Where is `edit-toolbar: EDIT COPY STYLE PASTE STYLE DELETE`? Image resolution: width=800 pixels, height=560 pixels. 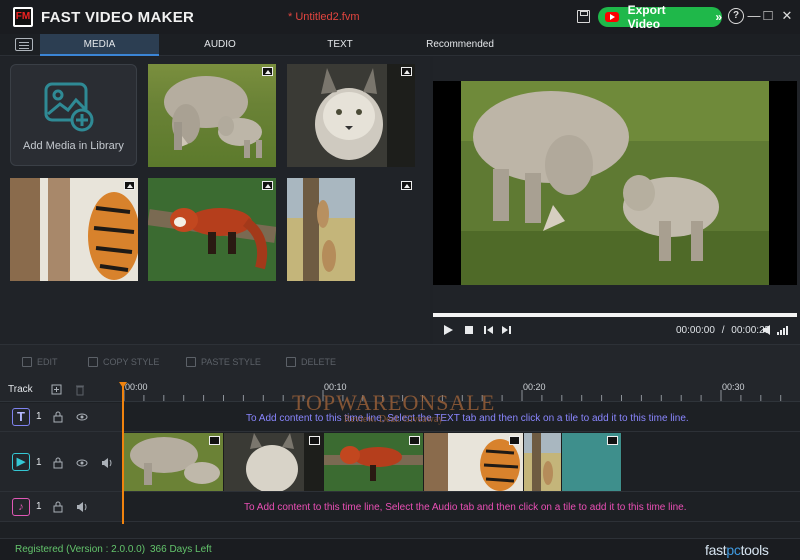
edit-toolbar: EDIT COPY STYLE PASTE STYLE DELETE is located at coordinates (400, 361).